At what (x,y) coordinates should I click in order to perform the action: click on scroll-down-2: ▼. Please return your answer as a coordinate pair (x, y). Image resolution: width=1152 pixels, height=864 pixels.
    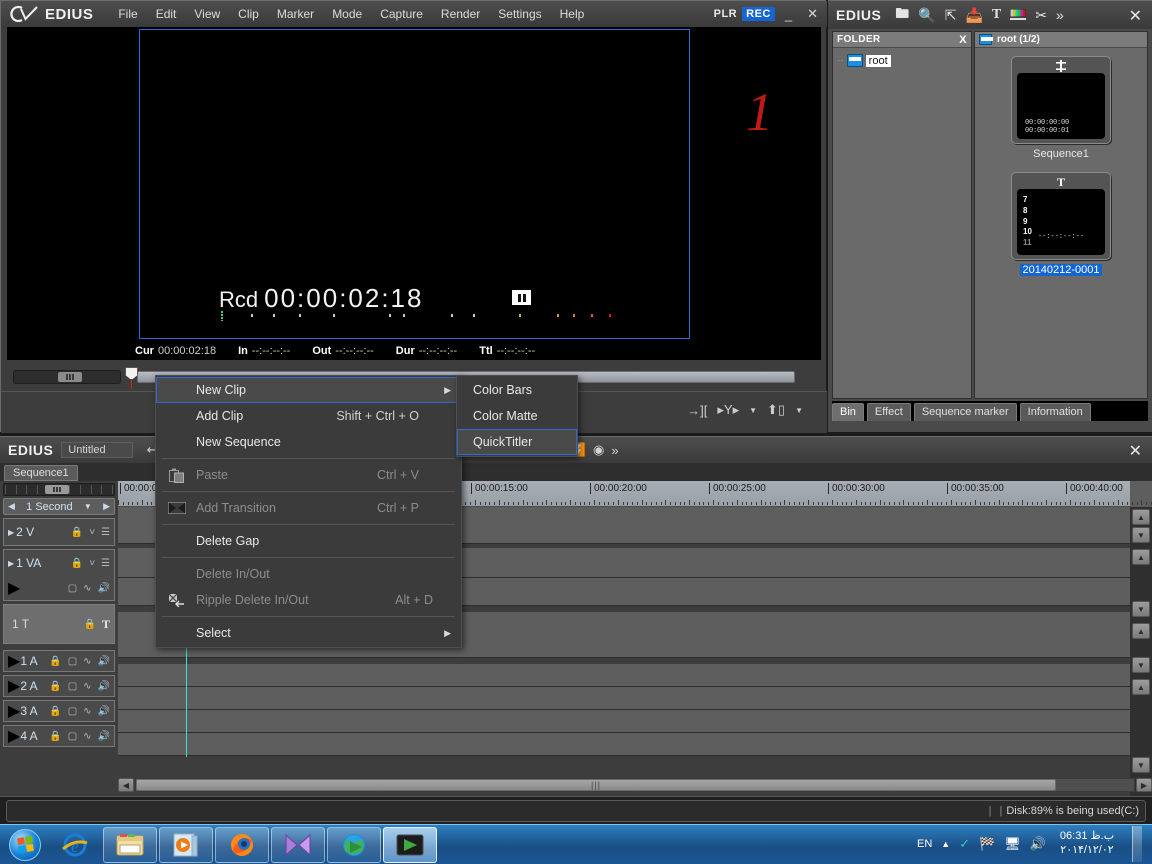
    Looking at the image, I should click on (1141, 609).